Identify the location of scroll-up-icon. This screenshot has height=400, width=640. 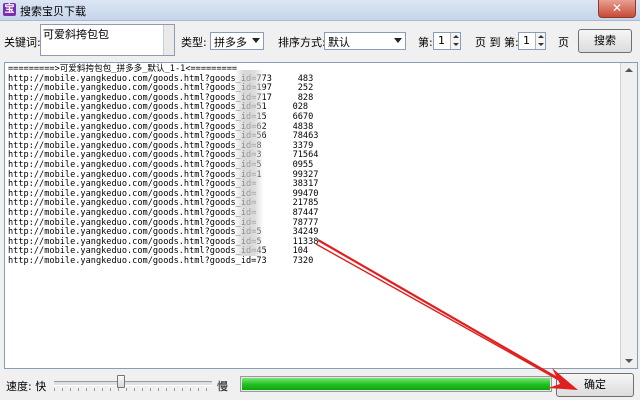
(629, 70).